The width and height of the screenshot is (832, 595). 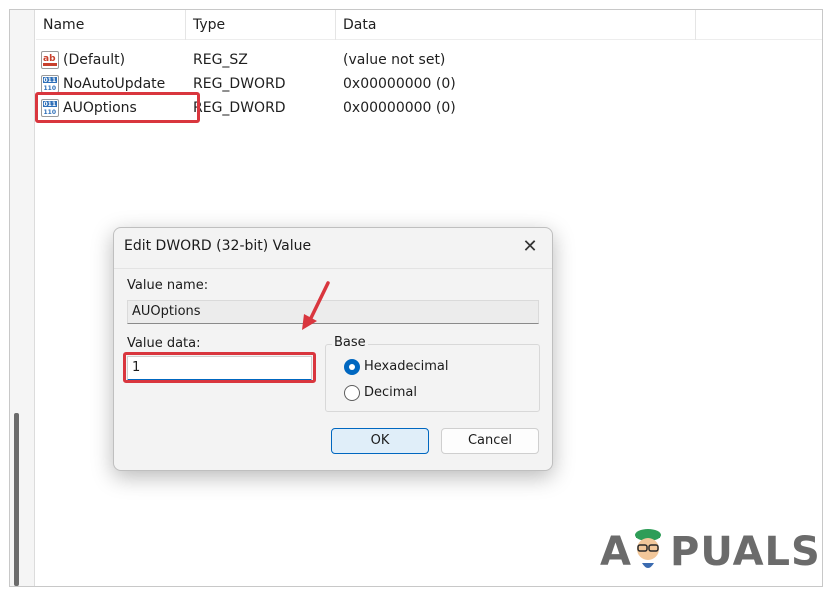 What do you see at coordinates (745, 552) in the screenshot?
I see `watermark-text-right: PUALS` at bounding box center [745, 552].